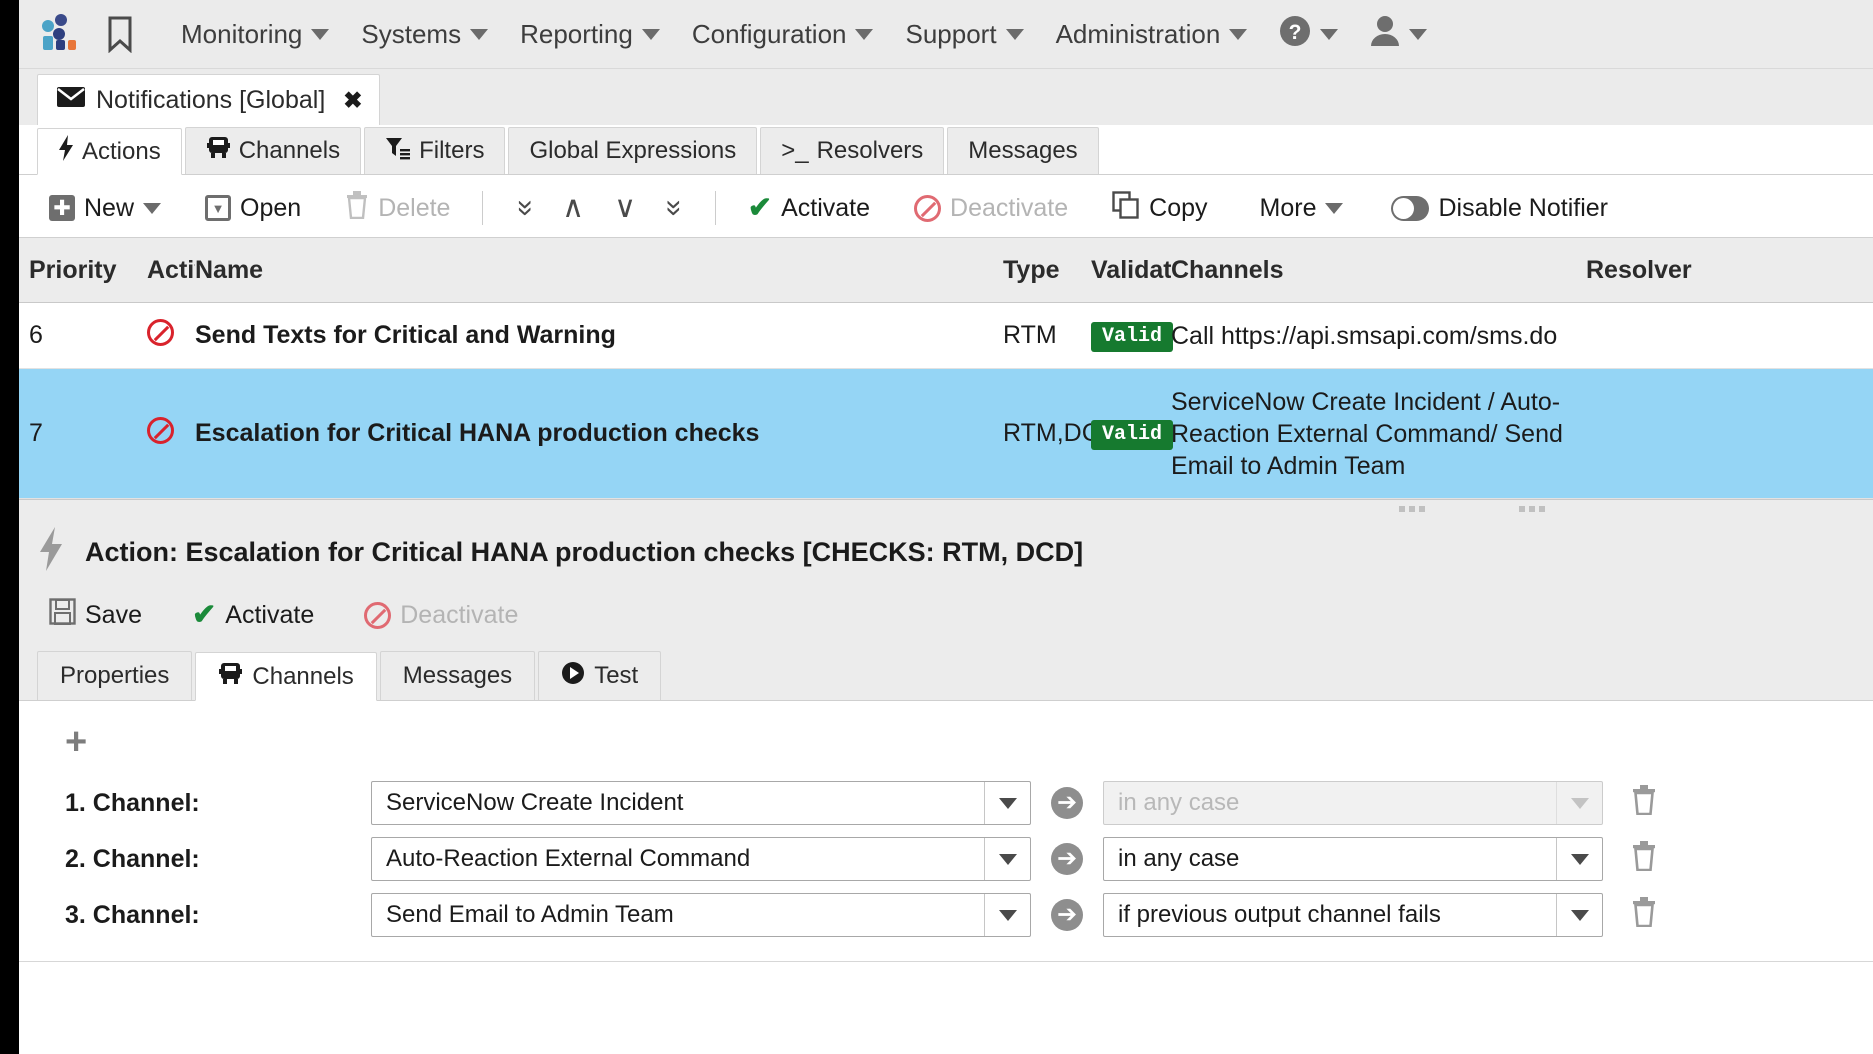 The image size is (1873, 1054). Describe the element at coordinates (435, 150) in the screenshot. I see `tab-filters: Filters` at that location.